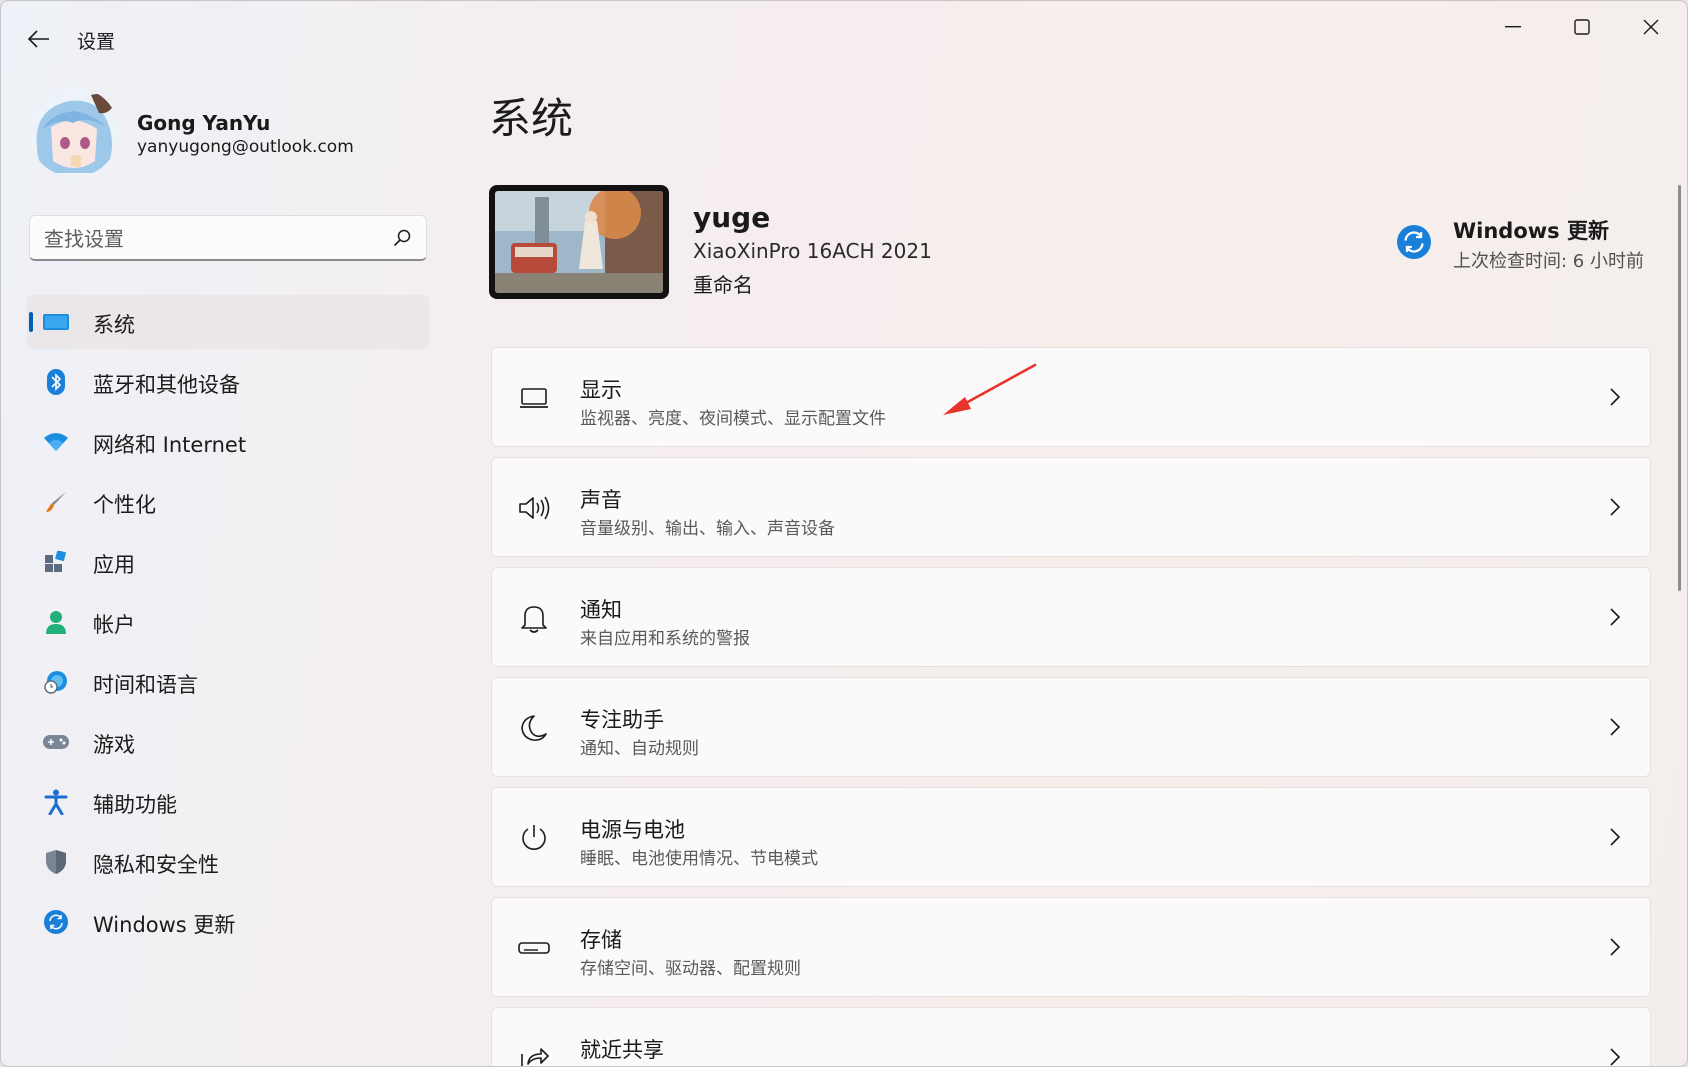 Image resolution: width=1688 pixels, height=1067 pixels. I want to click on sidebar-item-label: 隐私和安全性, so click(156, 865).